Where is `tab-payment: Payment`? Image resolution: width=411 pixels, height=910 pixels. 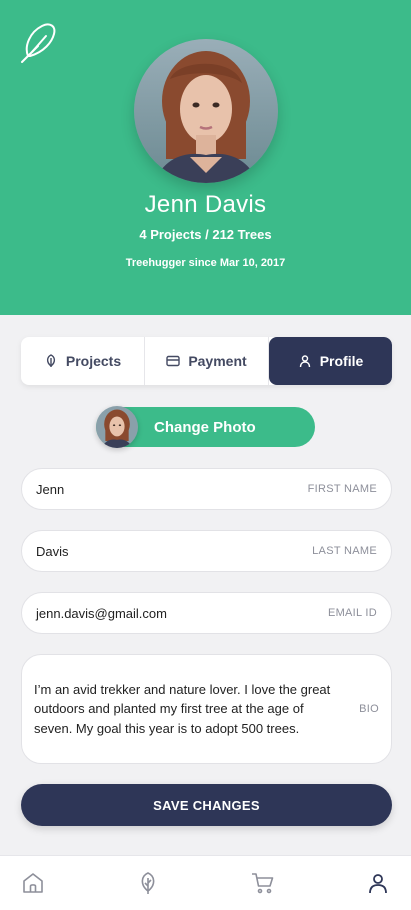 tab-payment: Payment is located at coordinates (207, 361).